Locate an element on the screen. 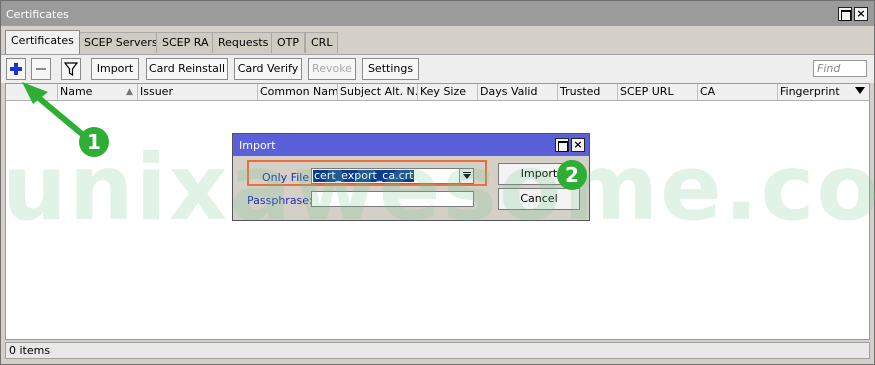 The height and width of the screenshot is (365, 875). step-badge-2: 2 is located at coordinates (572, 175).